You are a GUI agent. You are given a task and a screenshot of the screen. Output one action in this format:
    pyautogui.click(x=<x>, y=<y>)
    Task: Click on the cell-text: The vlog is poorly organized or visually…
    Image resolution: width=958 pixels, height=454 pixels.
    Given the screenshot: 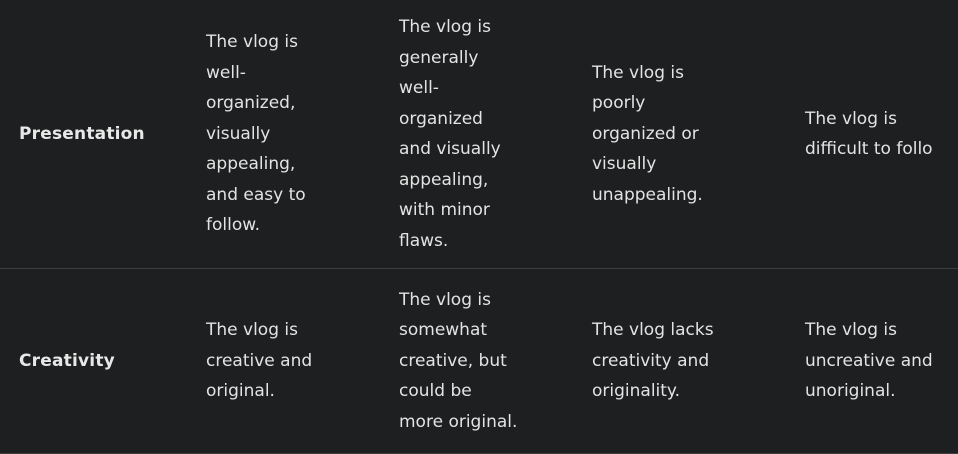 What is the action you would take?
    pyautogui.click(x=647, y=133)
    